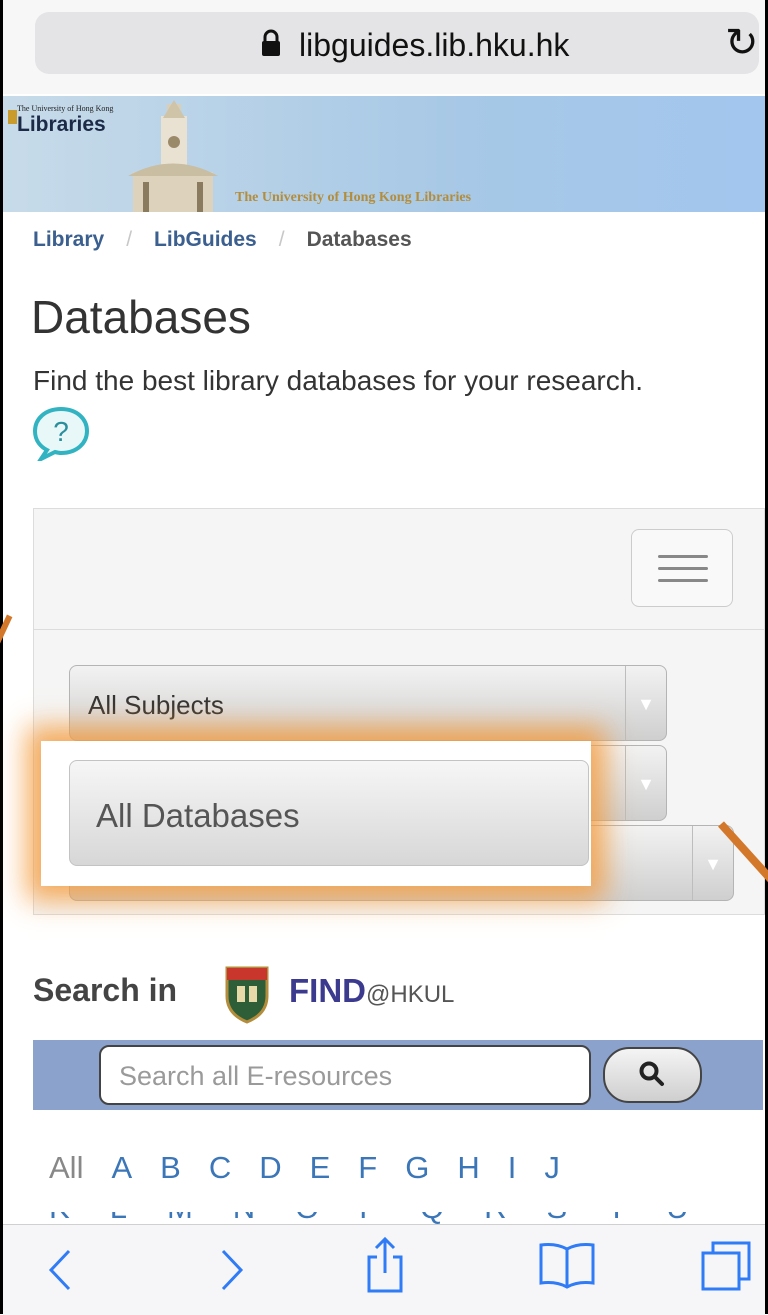  I want to click on az-link: A, so click(121, 1167).